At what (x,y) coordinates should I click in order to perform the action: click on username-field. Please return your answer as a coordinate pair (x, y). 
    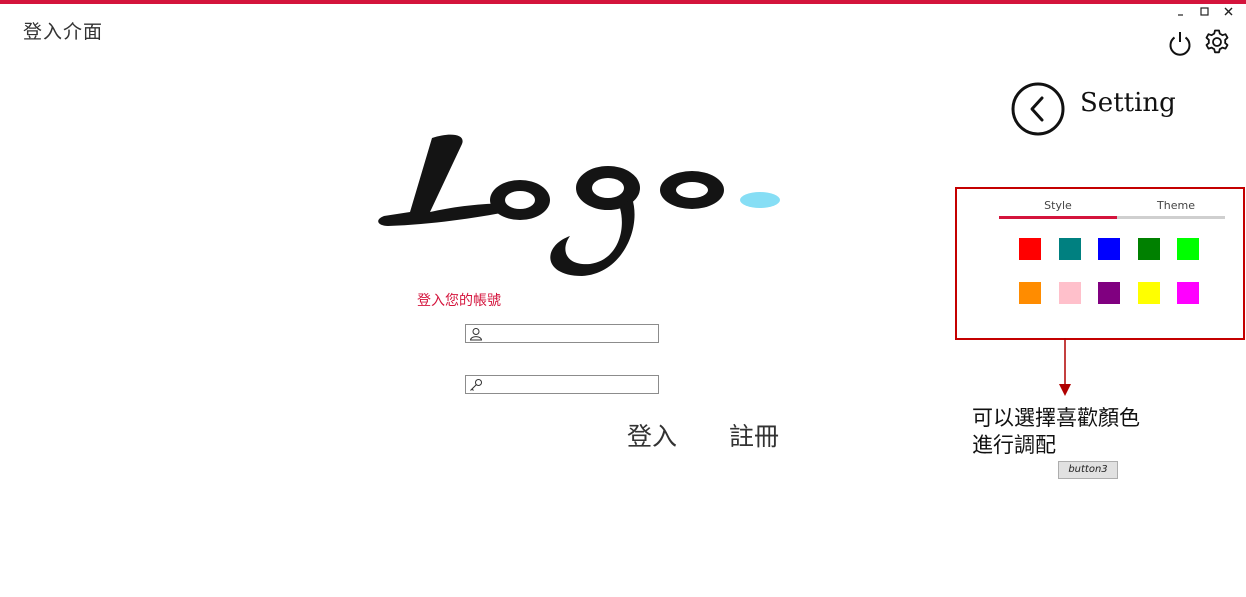
    Looking at the image, I should click on (562, 333).